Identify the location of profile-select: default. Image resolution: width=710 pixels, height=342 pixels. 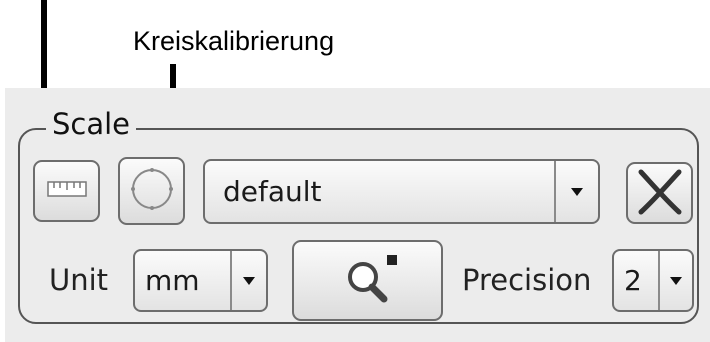
(401, 191).